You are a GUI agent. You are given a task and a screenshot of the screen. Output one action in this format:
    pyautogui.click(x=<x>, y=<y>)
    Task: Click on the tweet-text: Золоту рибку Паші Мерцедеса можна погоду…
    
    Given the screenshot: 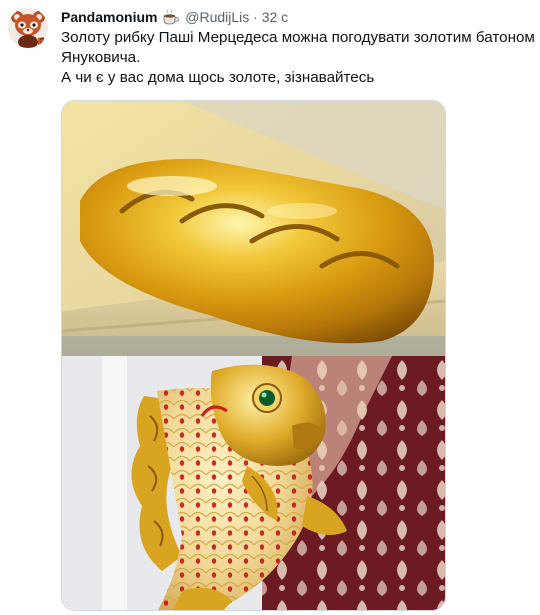 What is the action you would take?
    pyautogui.click(x=298, y=58)
    